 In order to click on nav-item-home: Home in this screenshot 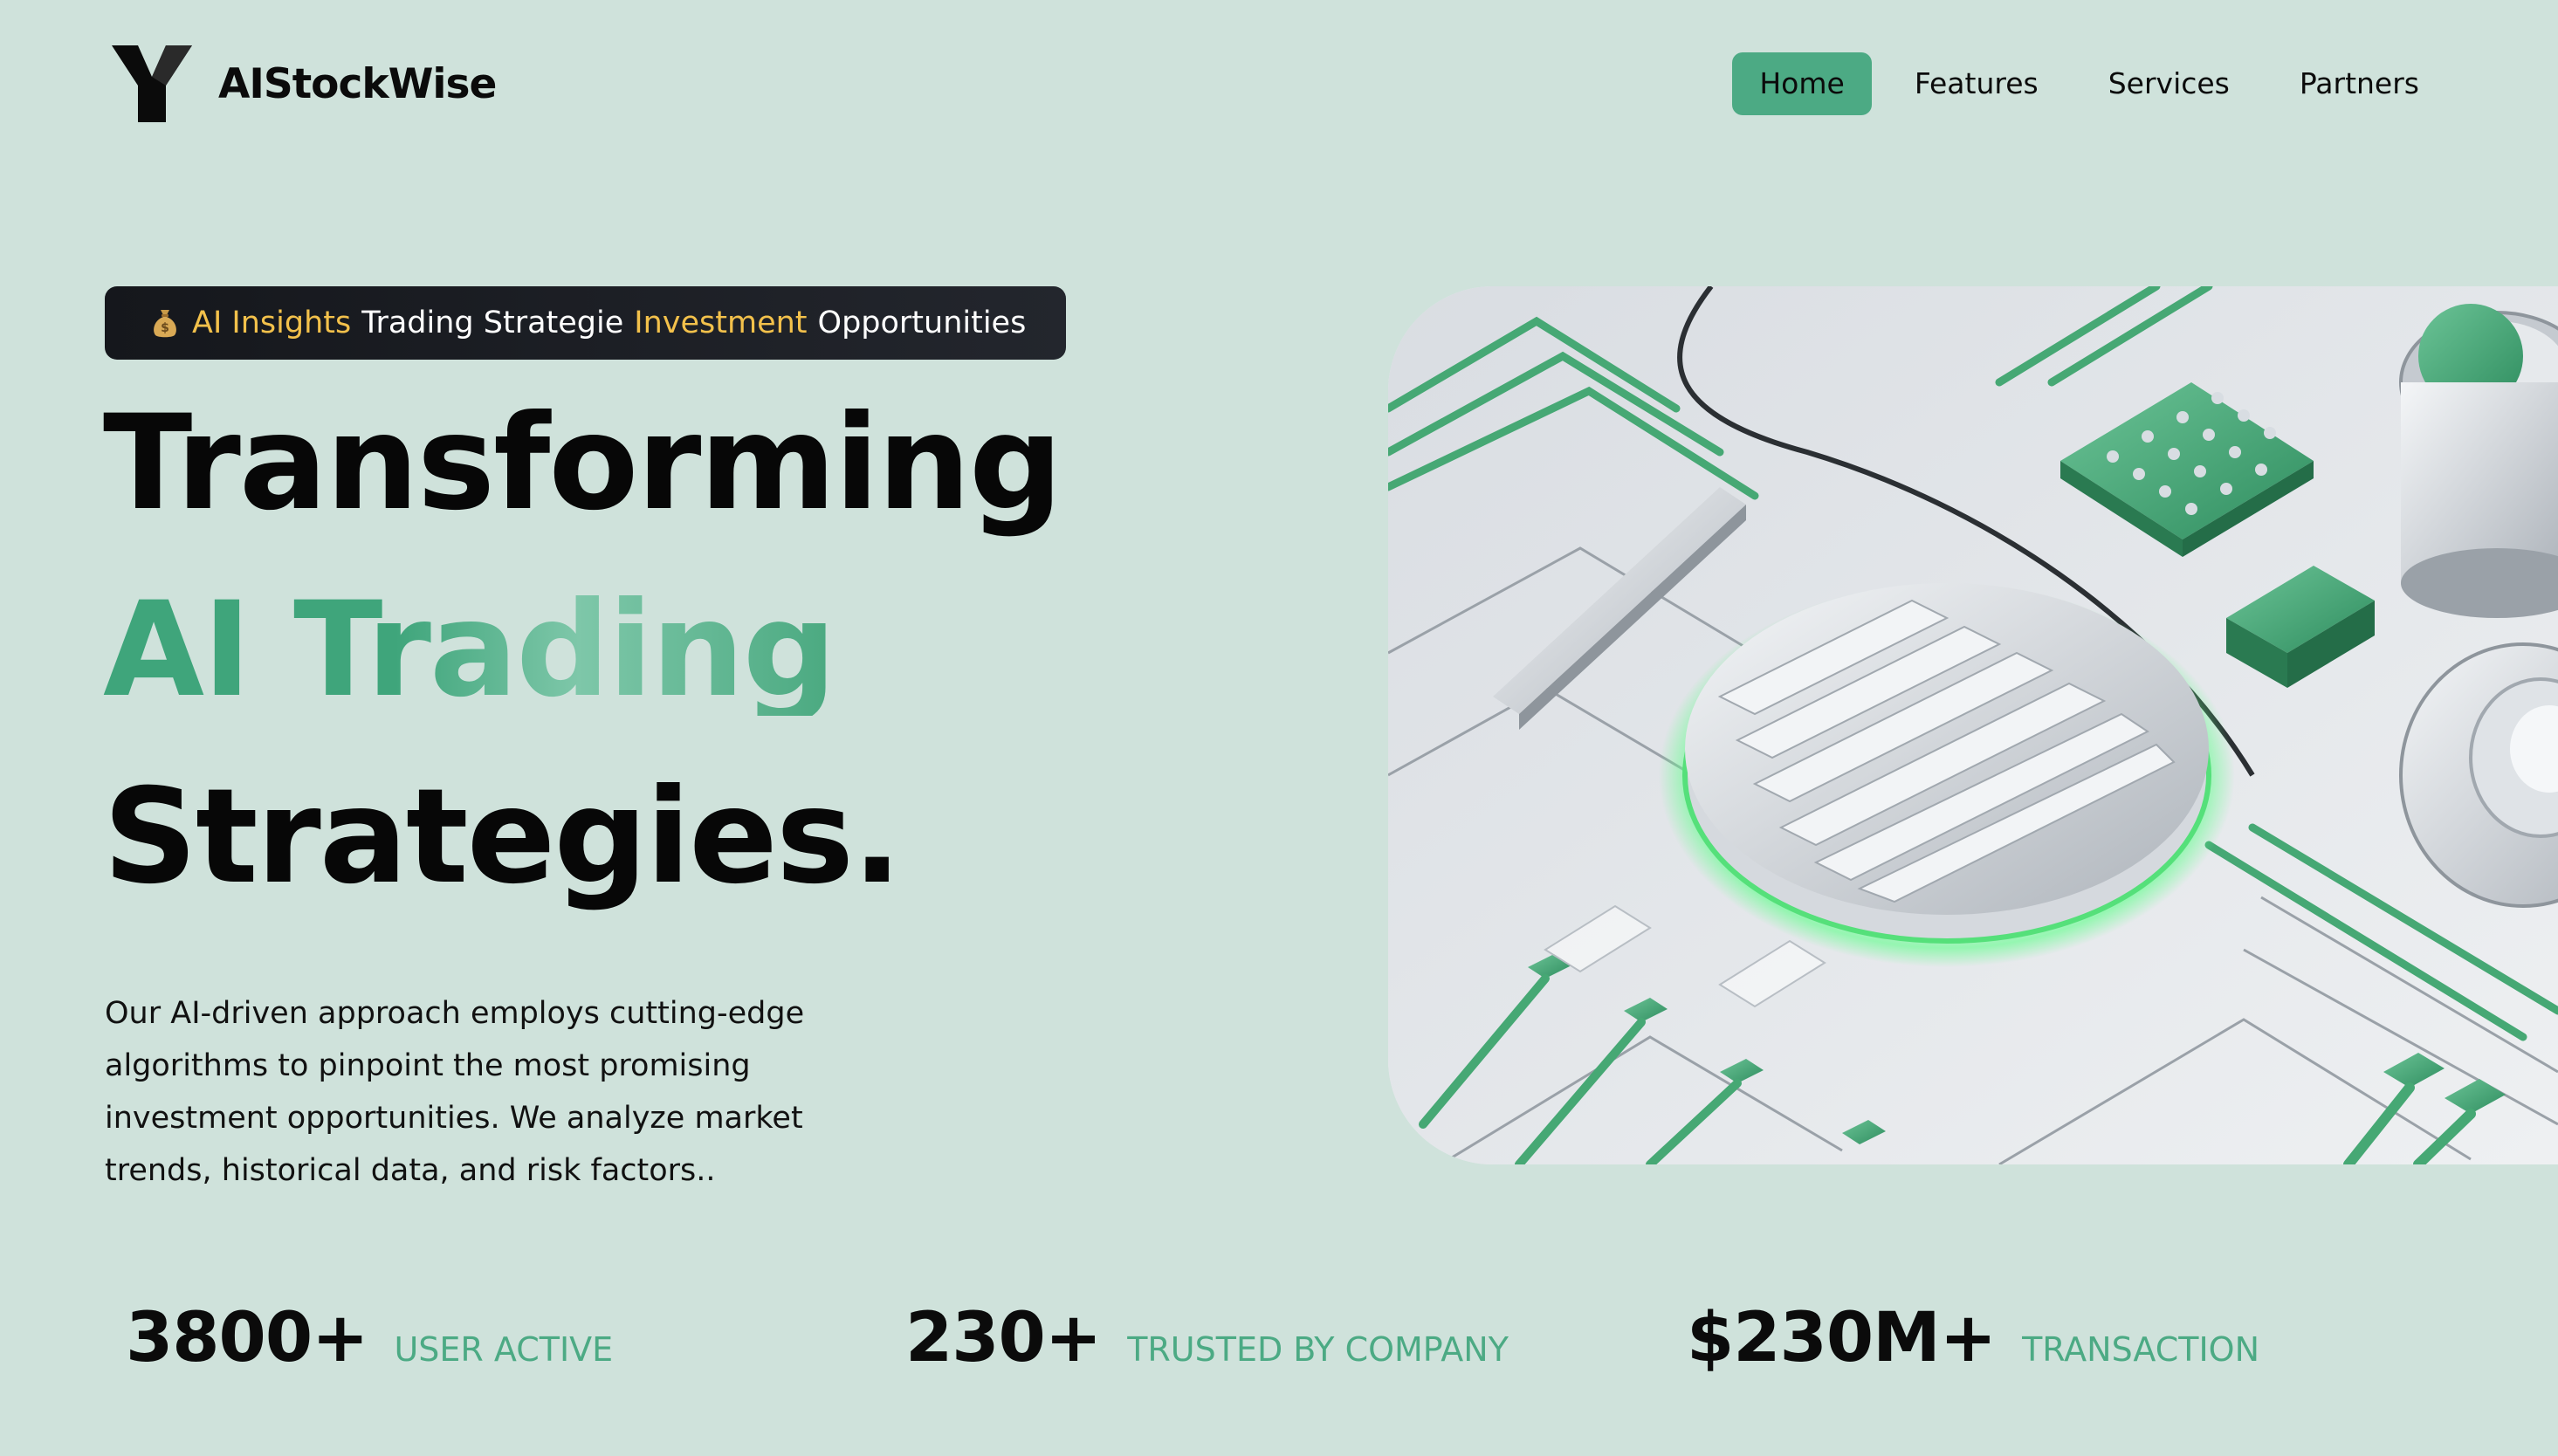, I will do `click(1802, 83)`.